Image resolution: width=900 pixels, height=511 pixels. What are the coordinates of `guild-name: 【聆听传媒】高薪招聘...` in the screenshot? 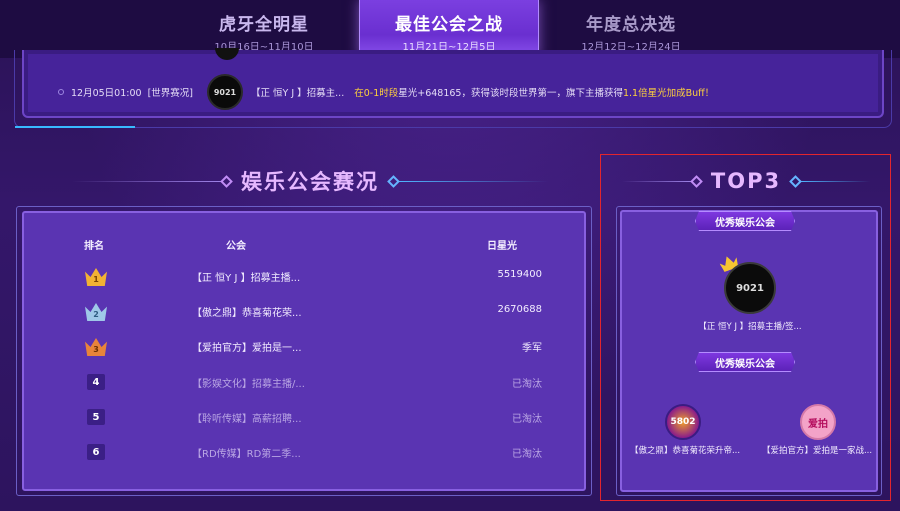 It's located at (267, 417).